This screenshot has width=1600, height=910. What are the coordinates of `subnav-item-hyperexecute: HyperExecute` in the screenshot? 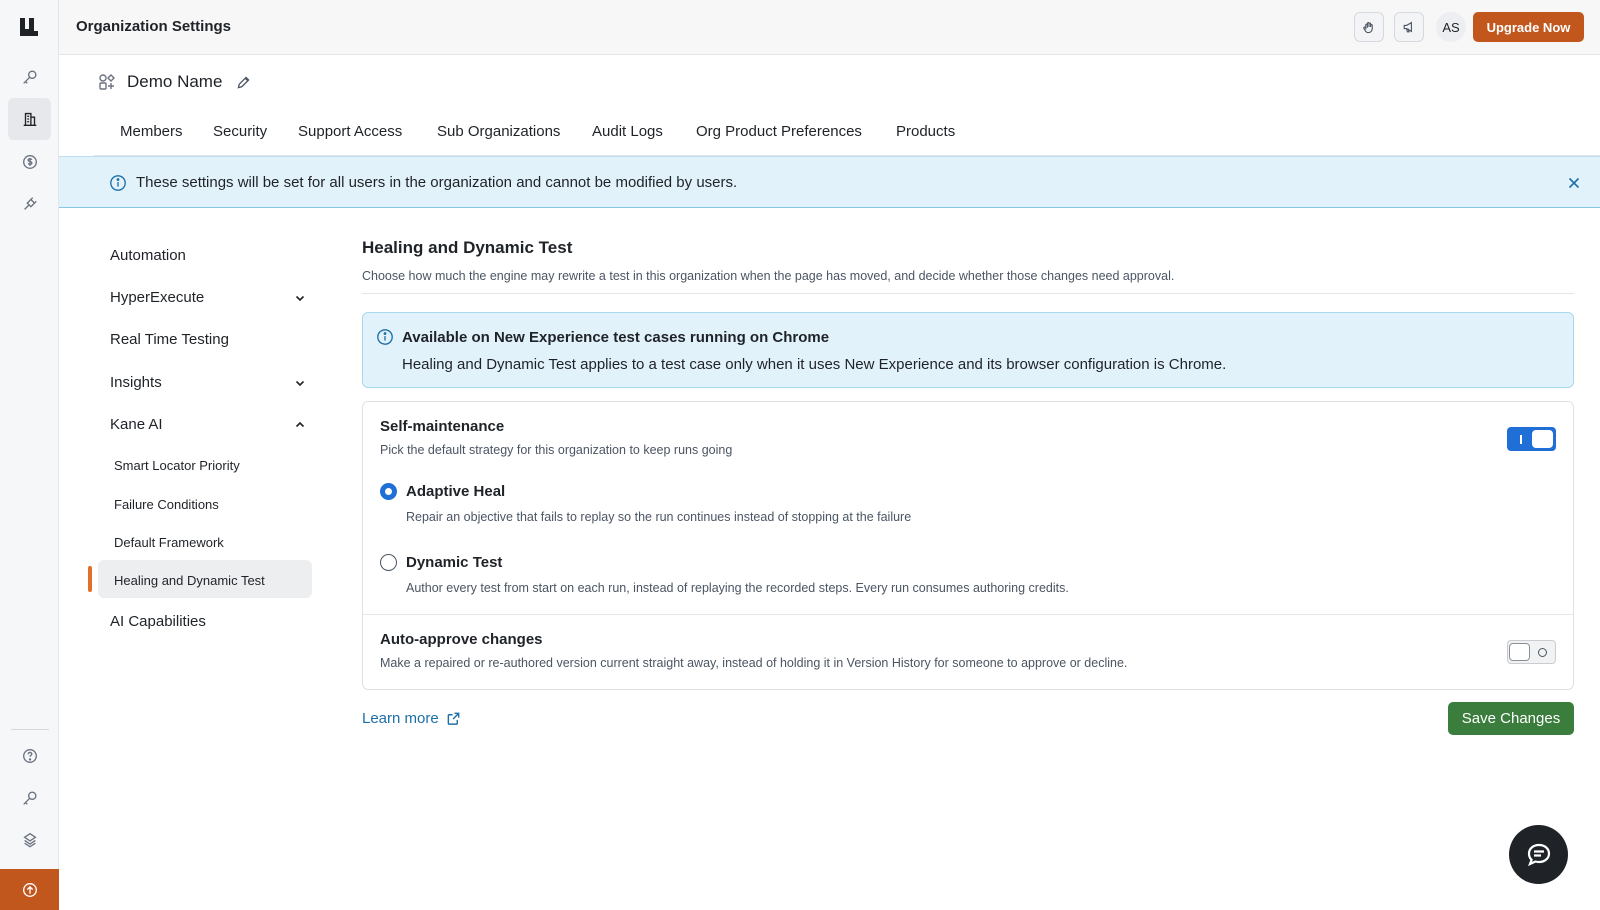 It's located at (157, 297).